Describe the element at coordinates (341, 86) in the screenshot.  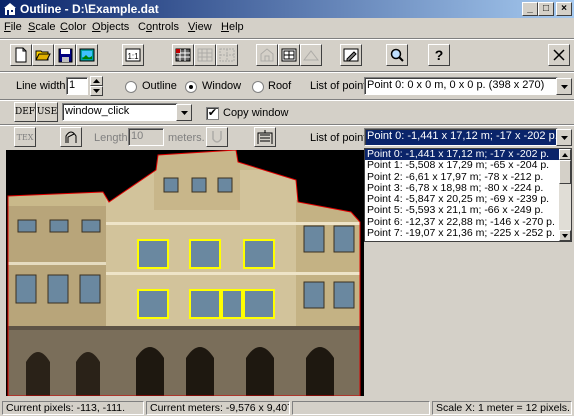
I see `list-of-points-label: List of points` at that location.